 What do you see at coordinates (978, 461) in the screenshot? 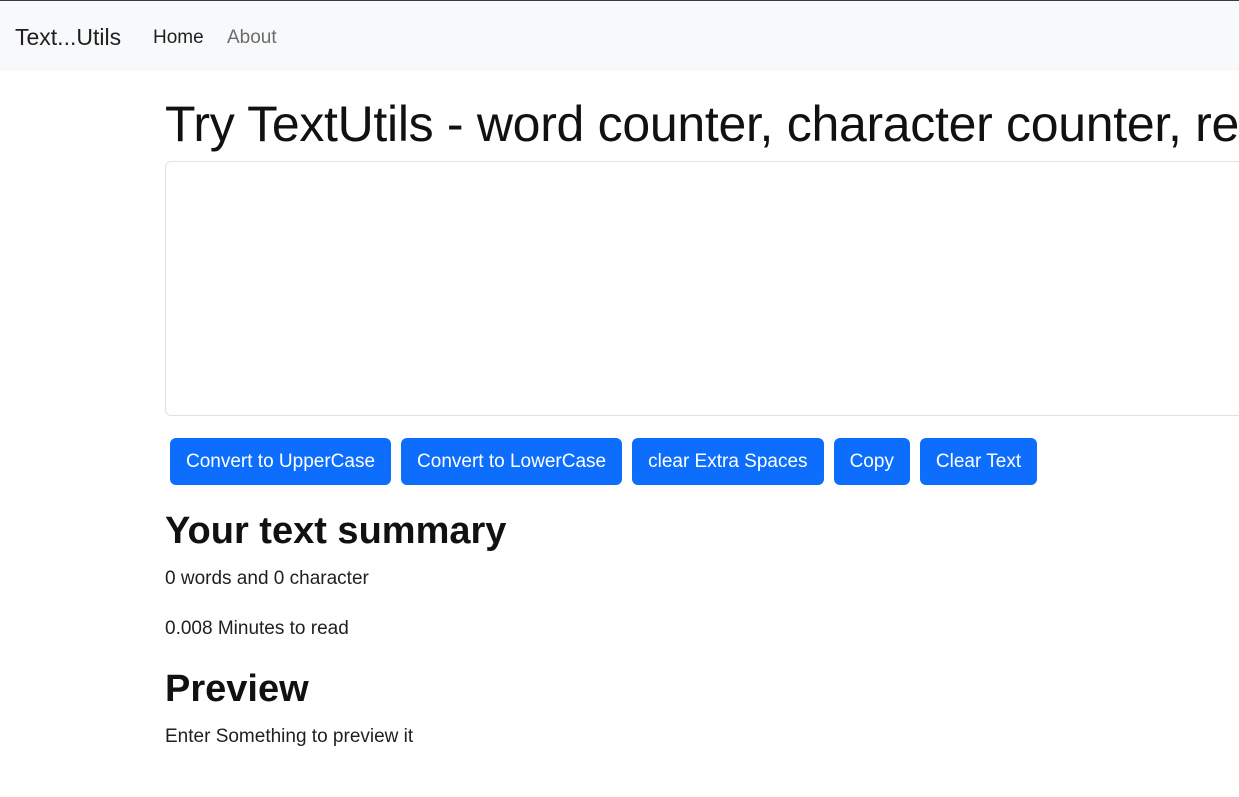
I see `clear-text-button: Clear Text` at bounding box center [978, 461].